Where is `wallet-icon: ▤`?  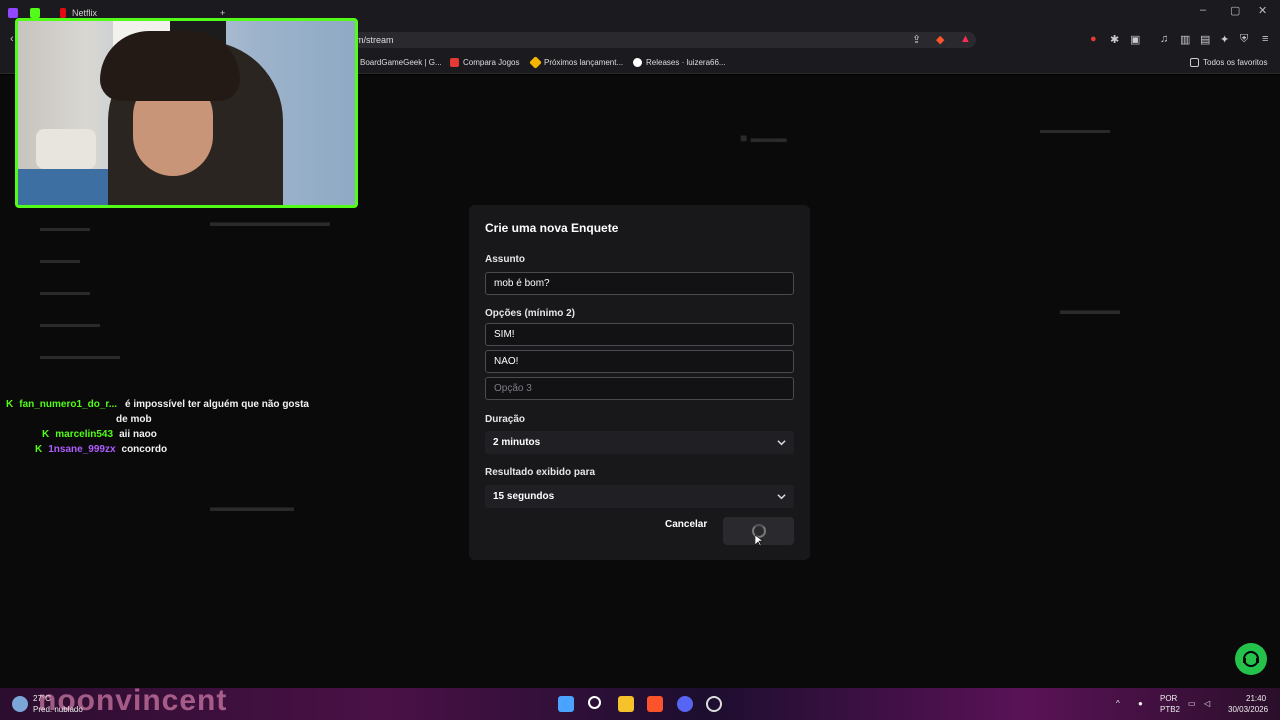
wallet-icon: ▤ is located at coordinates (1205, 39).